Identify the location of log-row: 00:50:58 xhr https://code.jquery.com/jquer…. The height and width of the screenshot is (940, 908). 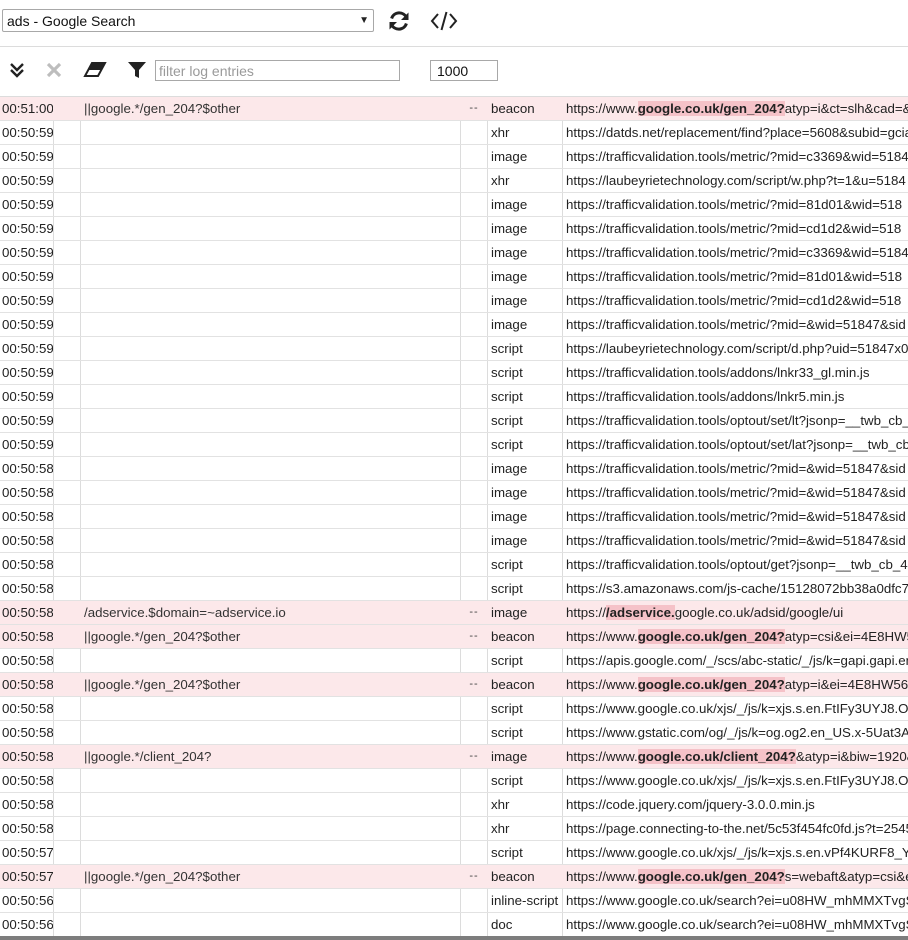
(454, 805).